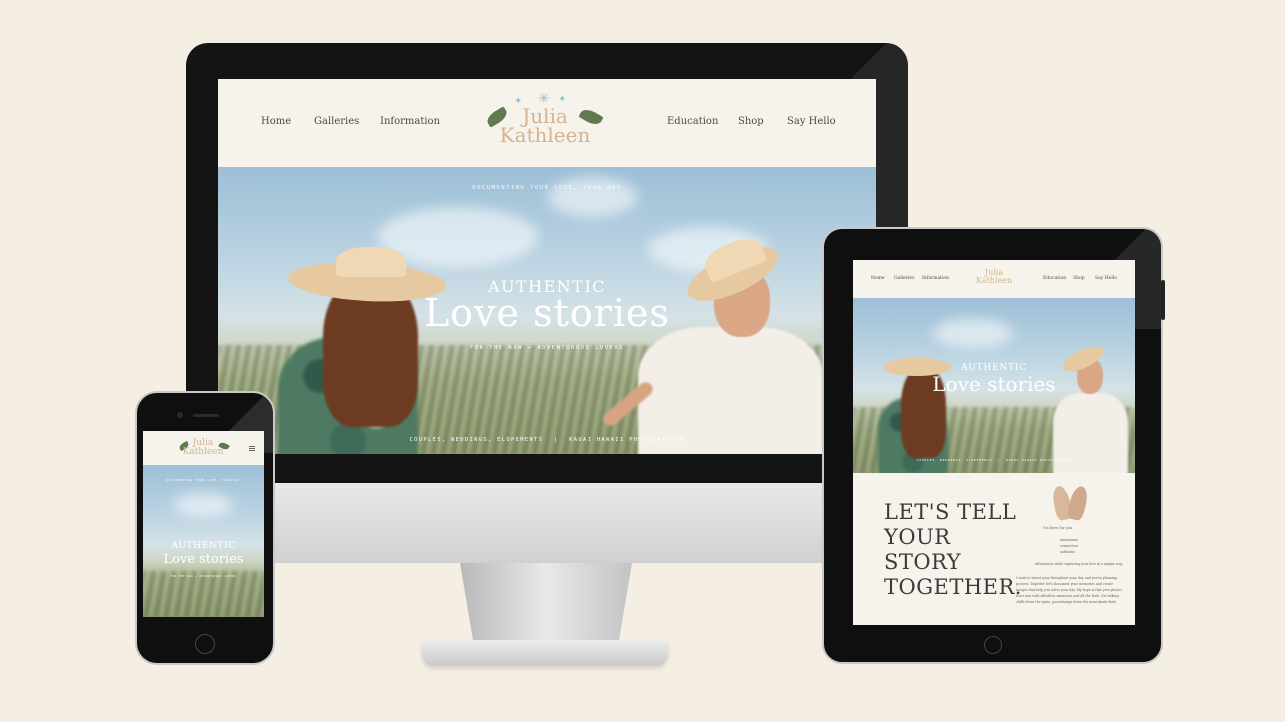 This screenshot has height=722, width=1285. Describe the element at coordinates (276, 121) in the screenshot. I see `nav-home: Home` at that location.